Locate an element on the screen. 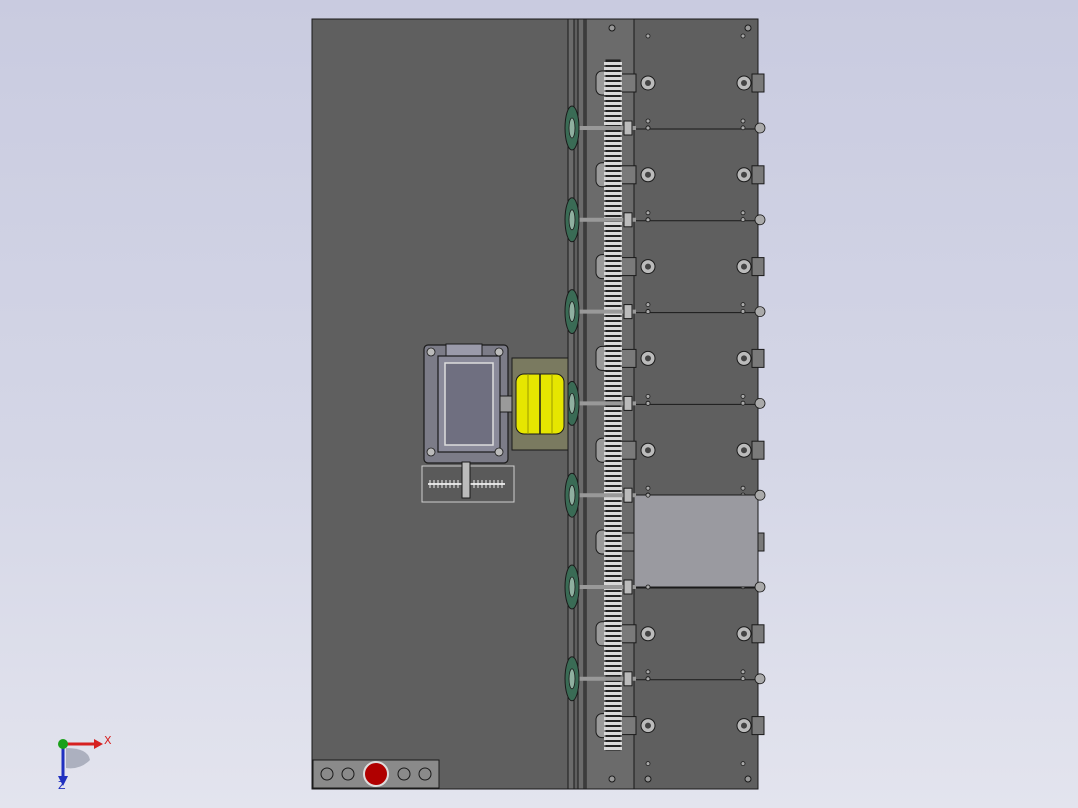  motor-base is located at coordinates (468, 482).